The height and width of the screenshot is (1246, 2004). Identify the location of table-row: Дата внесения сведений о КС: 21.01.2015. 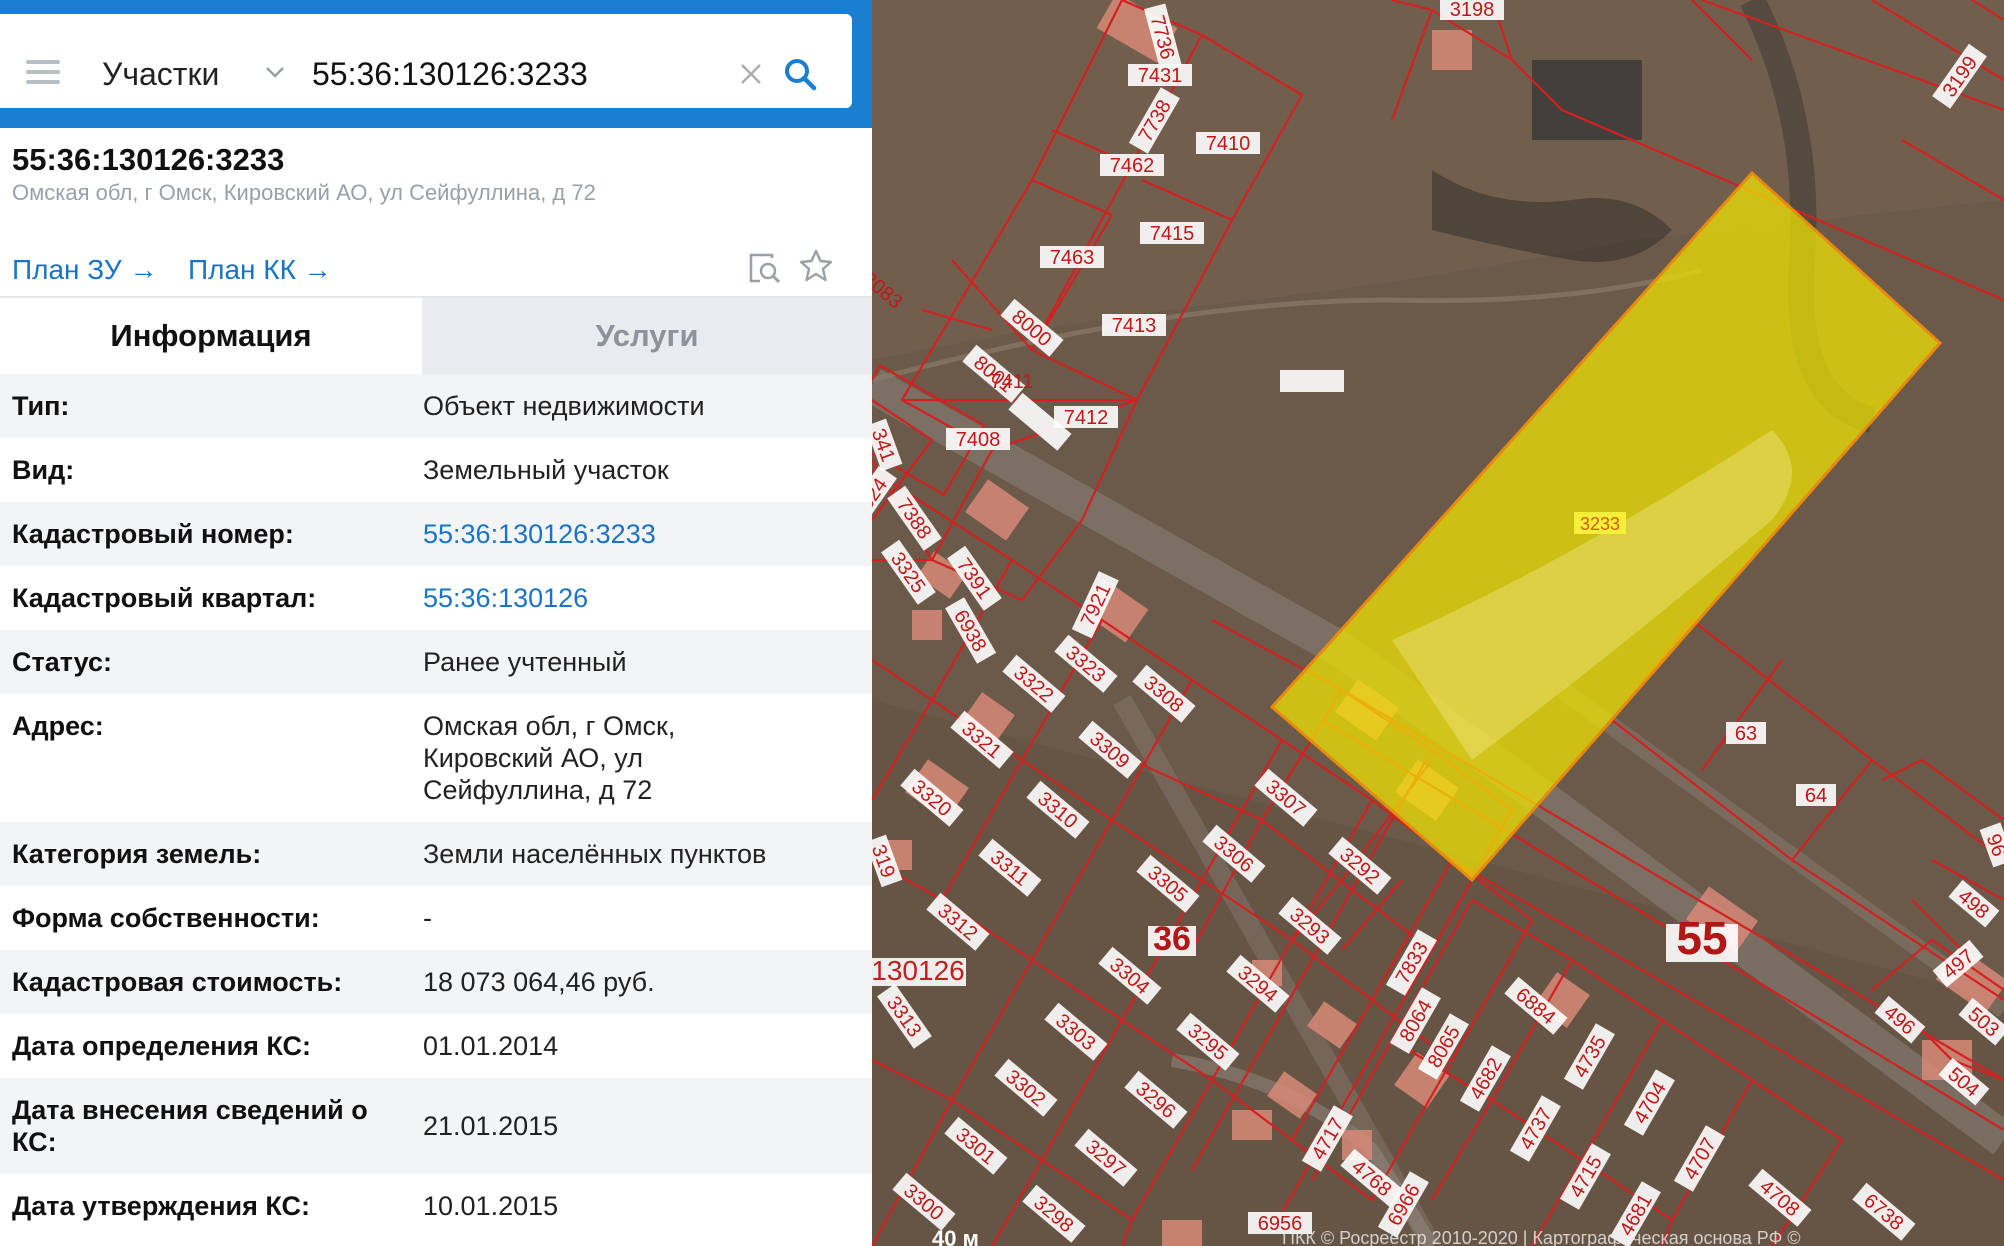
(436, 1126).